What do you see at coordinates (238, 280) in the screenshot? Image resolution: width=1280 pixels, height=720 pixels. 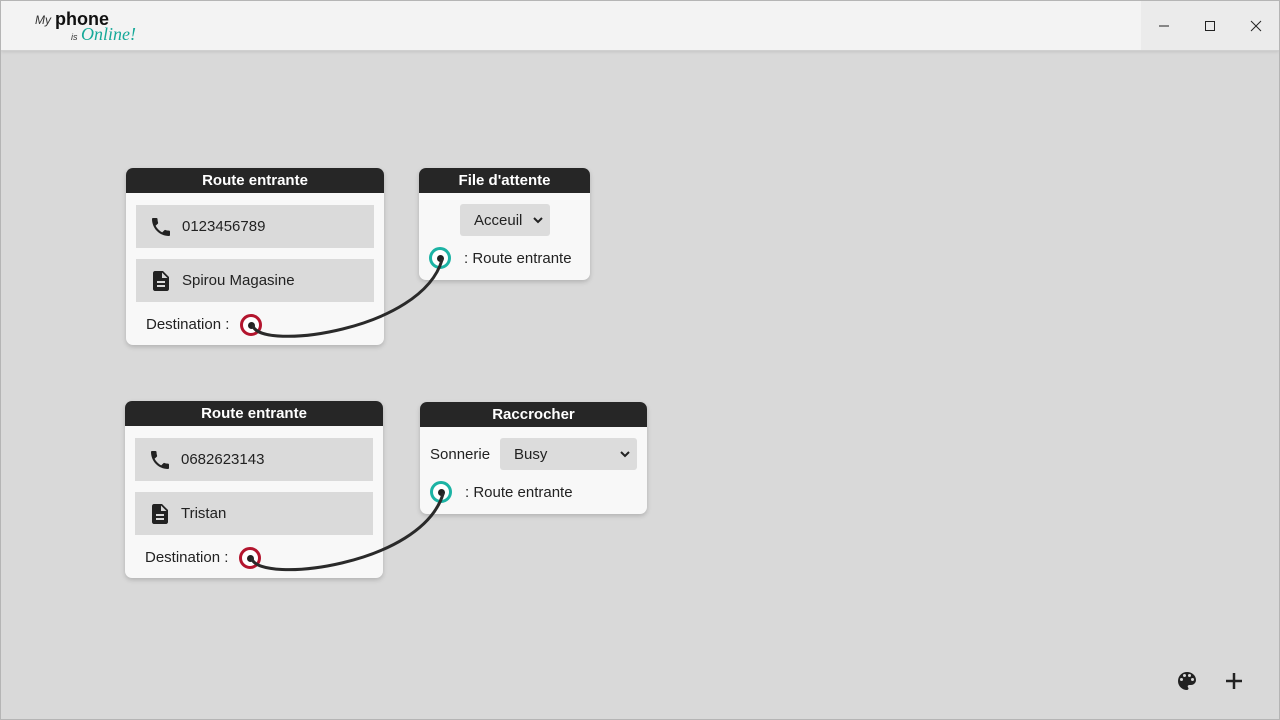 I see `name-value: Spirou Magasine` at bounding box center [238, 280].